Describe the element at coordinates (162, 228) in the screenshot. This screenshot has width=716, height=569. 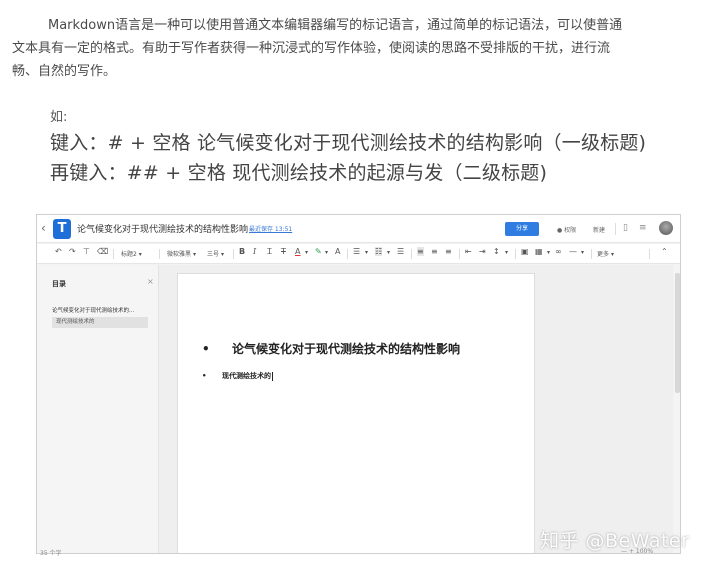
I see `doc-title: 论气候变化对于现代测绘技术的结构性影响` at that location.